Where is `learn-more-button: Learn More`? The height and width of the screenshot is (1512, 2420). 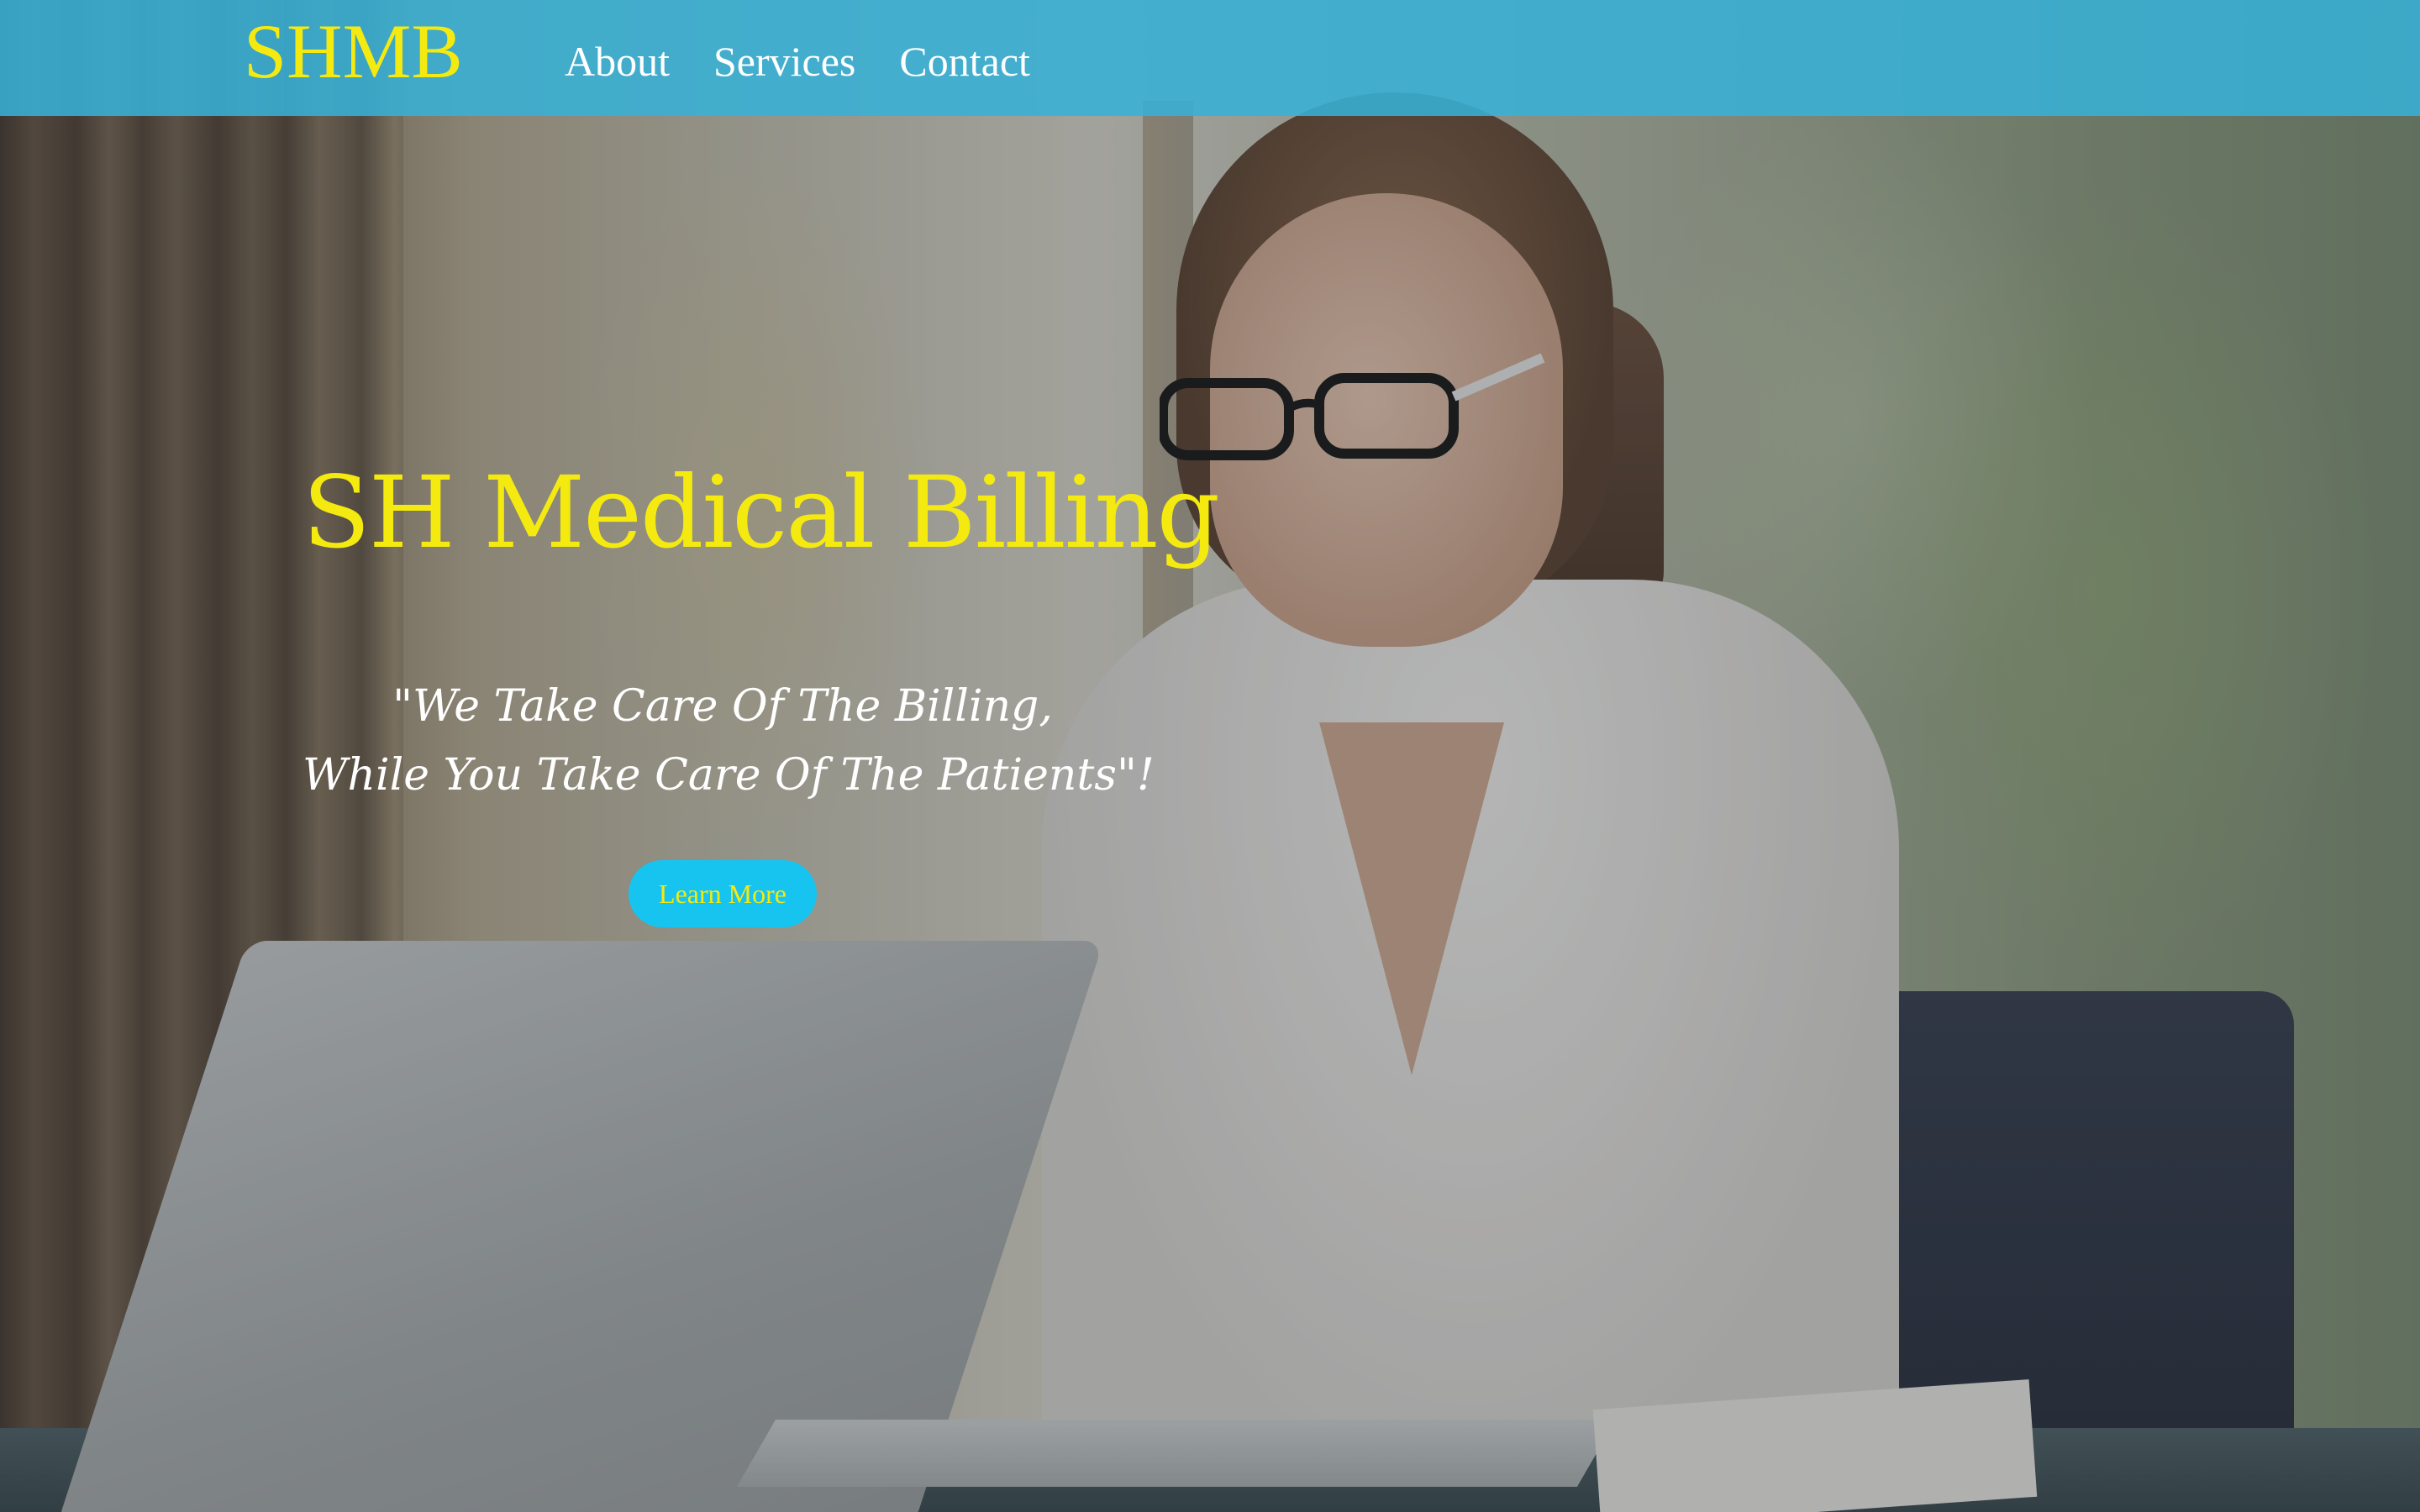 learn-more-button: Learn More is located at coordinates (723, 893).